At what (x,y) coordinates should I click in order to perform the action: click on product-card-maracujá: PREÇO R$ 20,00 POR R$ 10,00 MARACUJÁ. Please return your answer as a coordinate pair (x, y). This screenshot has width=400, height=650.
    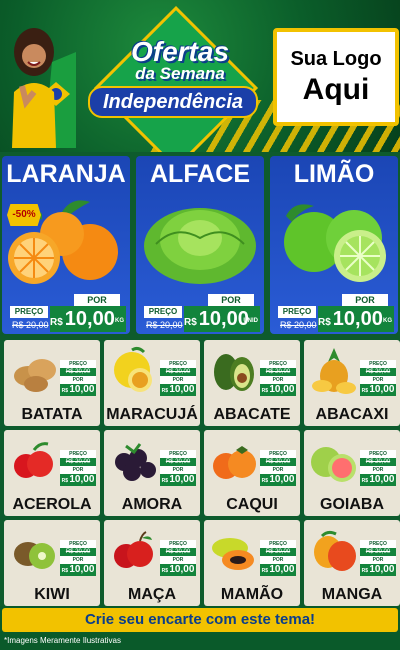
    Looking at the image, I should click on (152, 383).